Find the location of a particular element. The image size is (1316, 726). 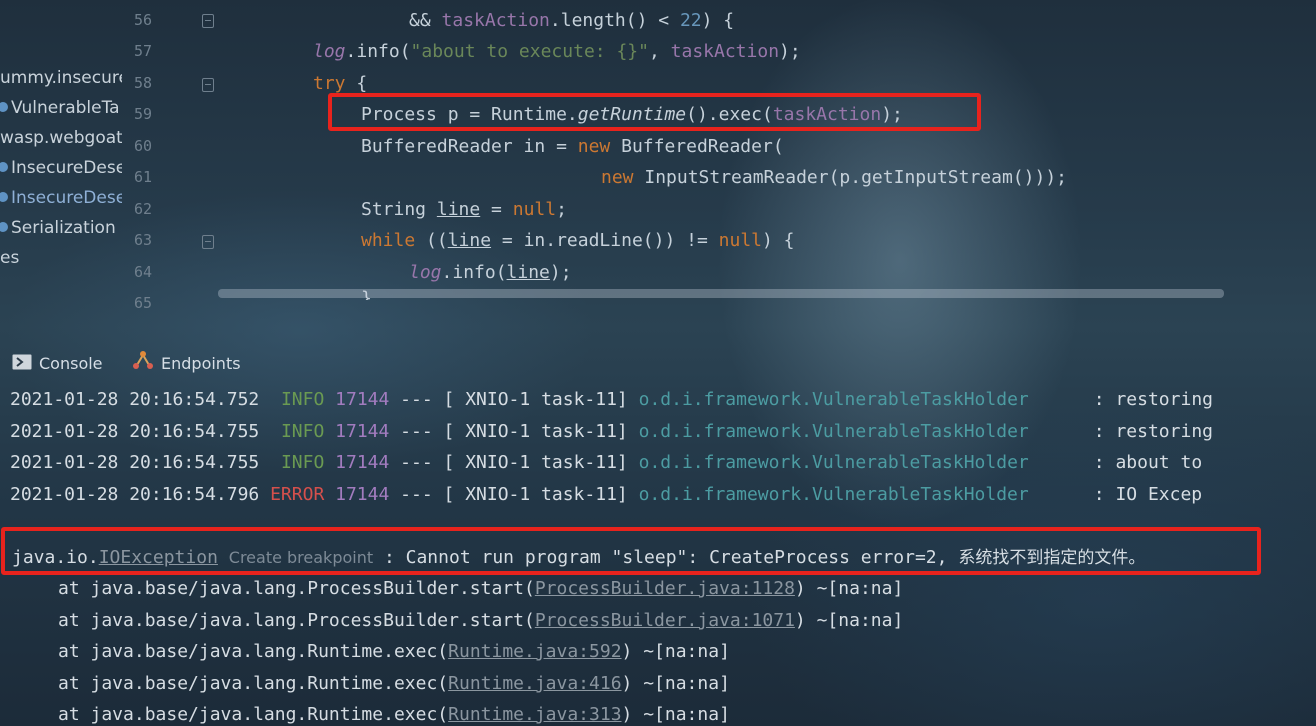

exception-class-link: IOException is located at coordinates (158, 557).